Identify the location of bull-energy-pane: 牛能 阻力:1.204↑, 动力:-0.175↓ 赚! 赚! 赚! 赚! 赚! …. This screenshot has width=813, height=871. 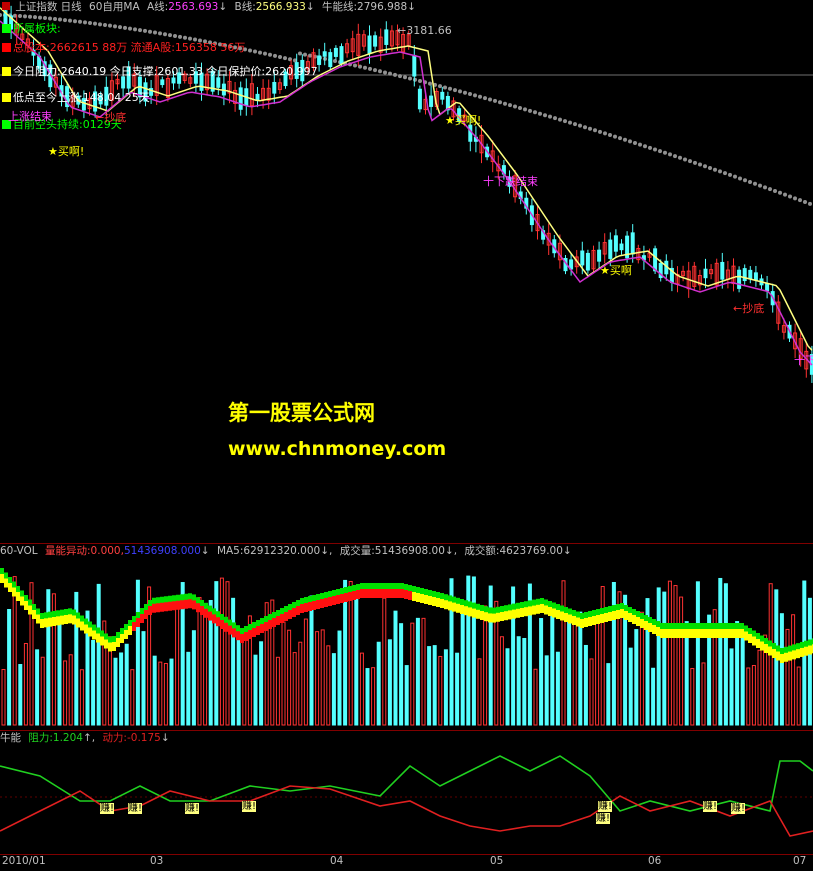
(406, 792).